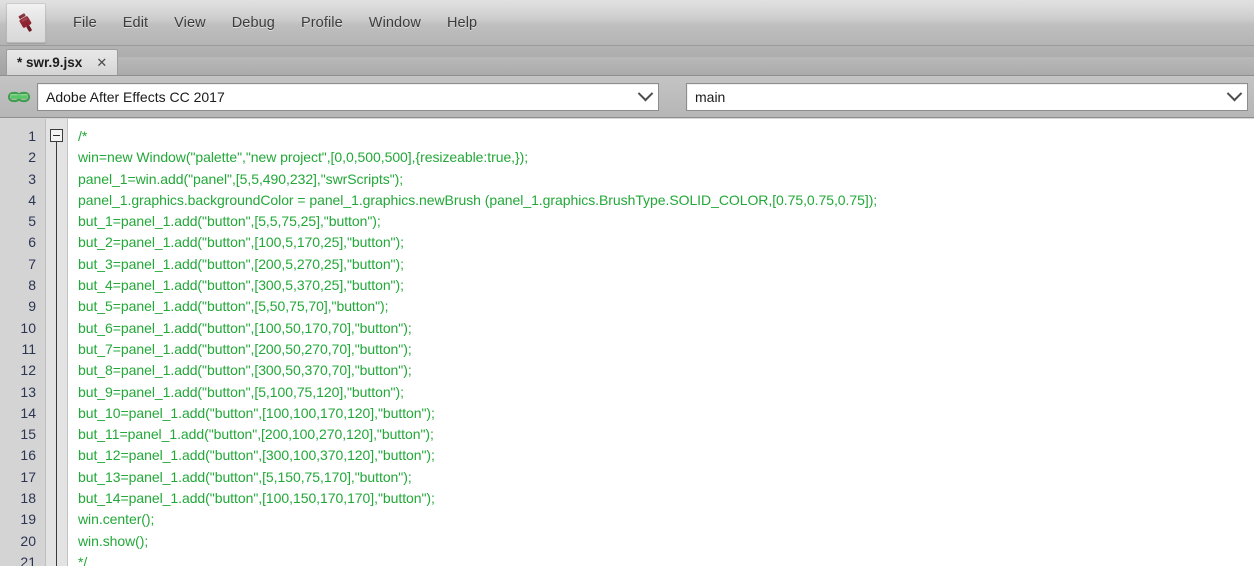 Image resolution: width=1254 pixels, height=566 pixels. I want to click on menu-item-view: View, so click(190, 23).